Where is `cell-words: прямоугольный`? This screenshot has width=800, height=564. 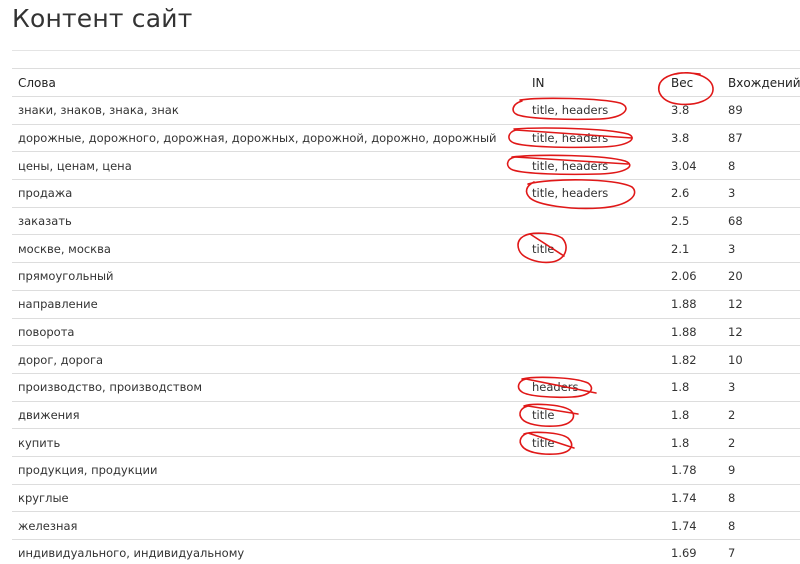 cell-words: прямоугольный is located at coordinates (66, 276).